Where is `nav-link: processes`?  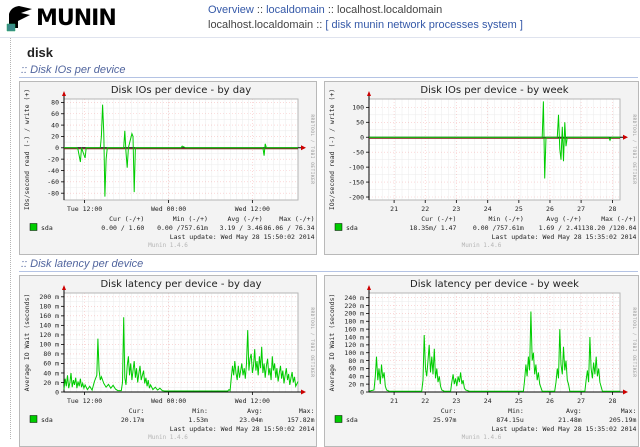 nav-link: processes is located at coordinates (454, 25).